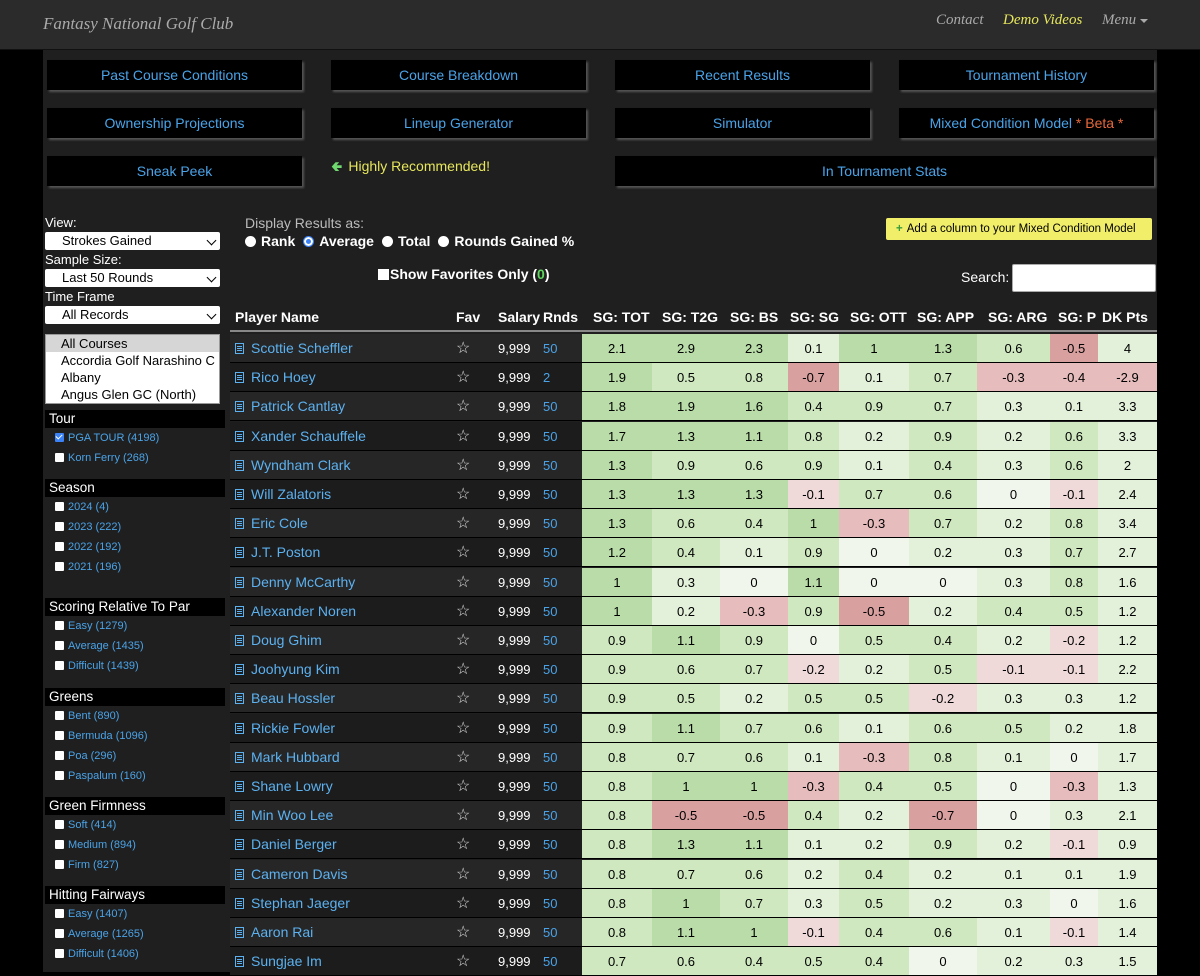  Describe the element at coordinates (387, 241) in the screenshot. I see `radio-button` at that location.